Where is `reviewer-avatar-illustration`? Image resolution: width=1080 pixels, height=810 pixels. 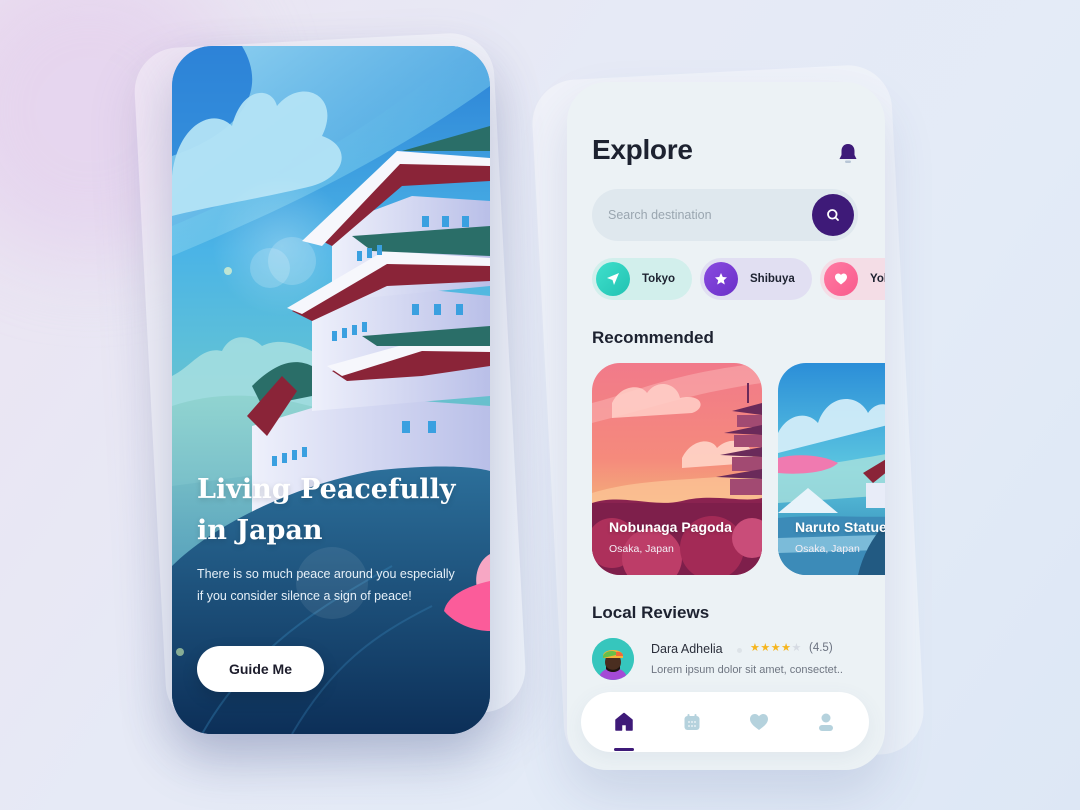
reviewer-avatar-illustration is located at coordinates (613, 659).